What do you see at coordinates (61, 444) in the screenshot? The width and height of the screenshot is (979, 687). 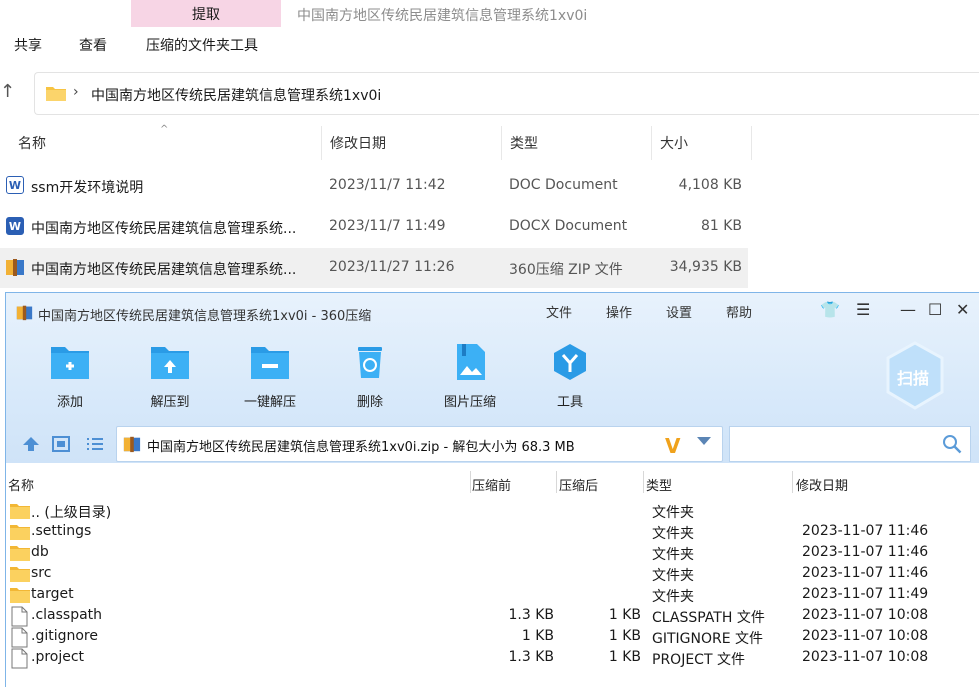 I see `thumbnail-view-icon` at bounding box center [61, 444].